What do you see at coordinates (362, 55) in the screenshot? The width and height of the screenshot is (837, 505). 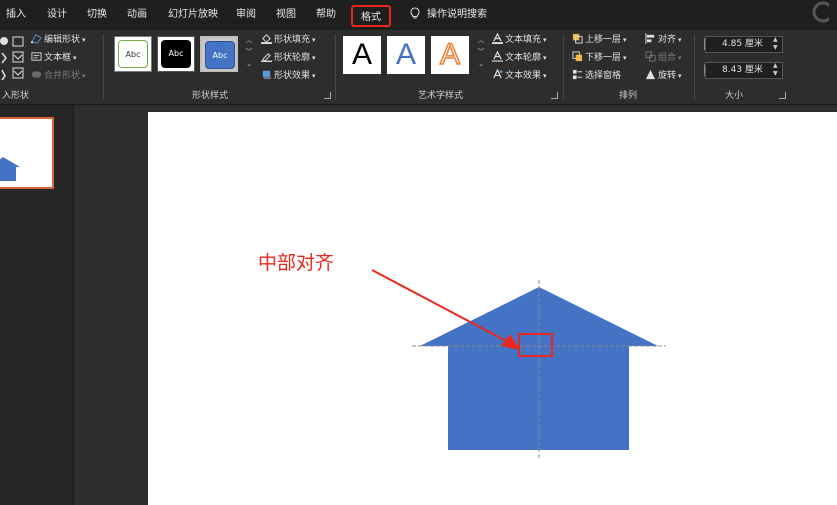 I see `wordart-style-black: A` at bounding box center [362, 55].